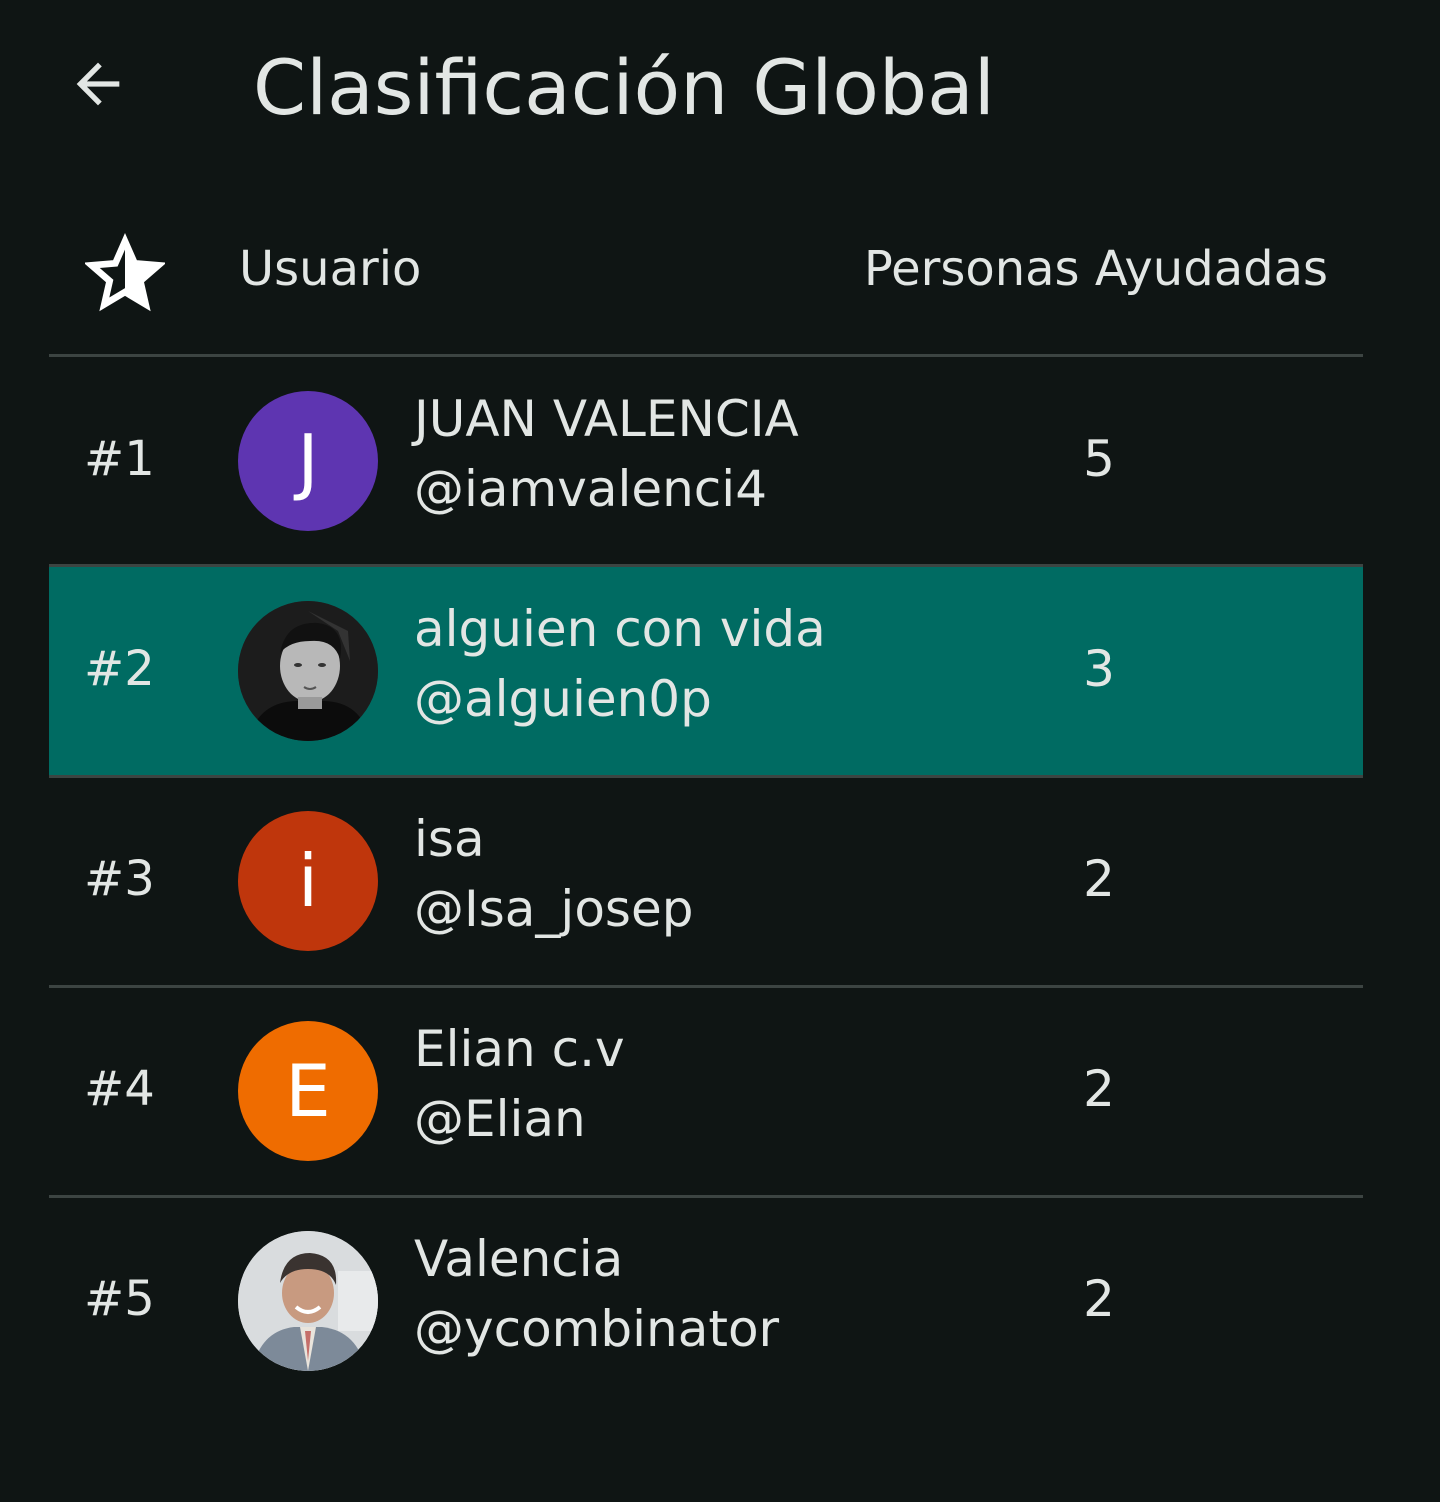 The width and height of the screenshot is (1440, 1502). What do you see at coordinates (554, 909) in the screenshot?
I see `user-handle: @Isa_josep` at bounding box center [554, 909].